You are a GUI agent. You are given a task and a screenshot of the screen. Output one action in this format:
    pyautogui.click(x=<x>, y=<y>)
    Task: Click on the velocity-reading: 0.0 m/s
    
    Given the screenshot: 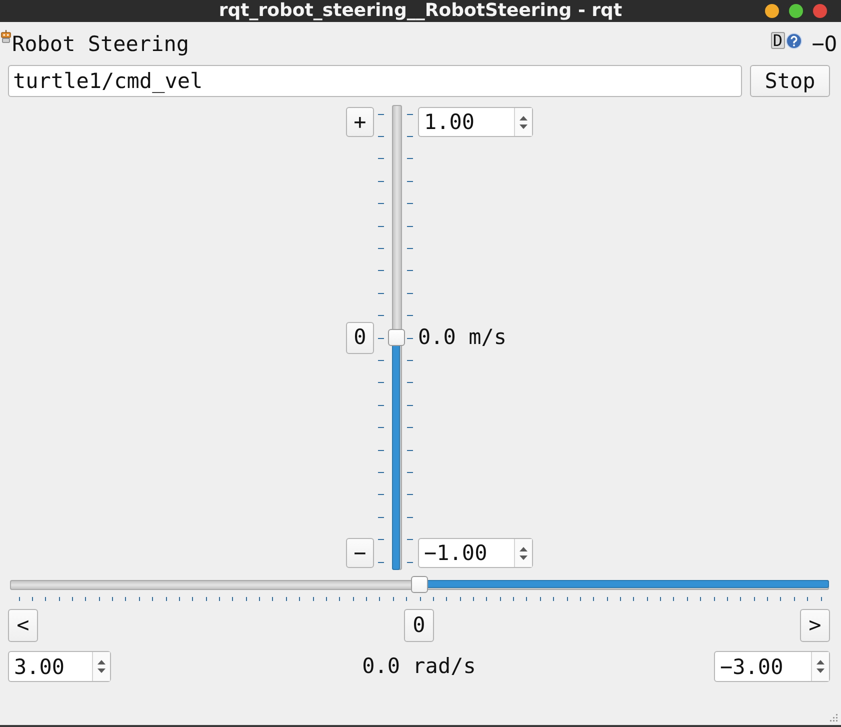 What is the action you would take?
    pyautogui.click(x=462, y=337)
    